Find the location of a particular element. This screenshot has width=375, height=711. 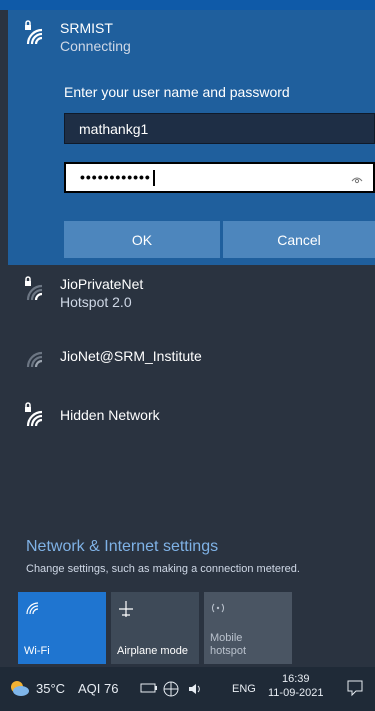

tile-label: Airplane mode is located at coordinates (152, 650).